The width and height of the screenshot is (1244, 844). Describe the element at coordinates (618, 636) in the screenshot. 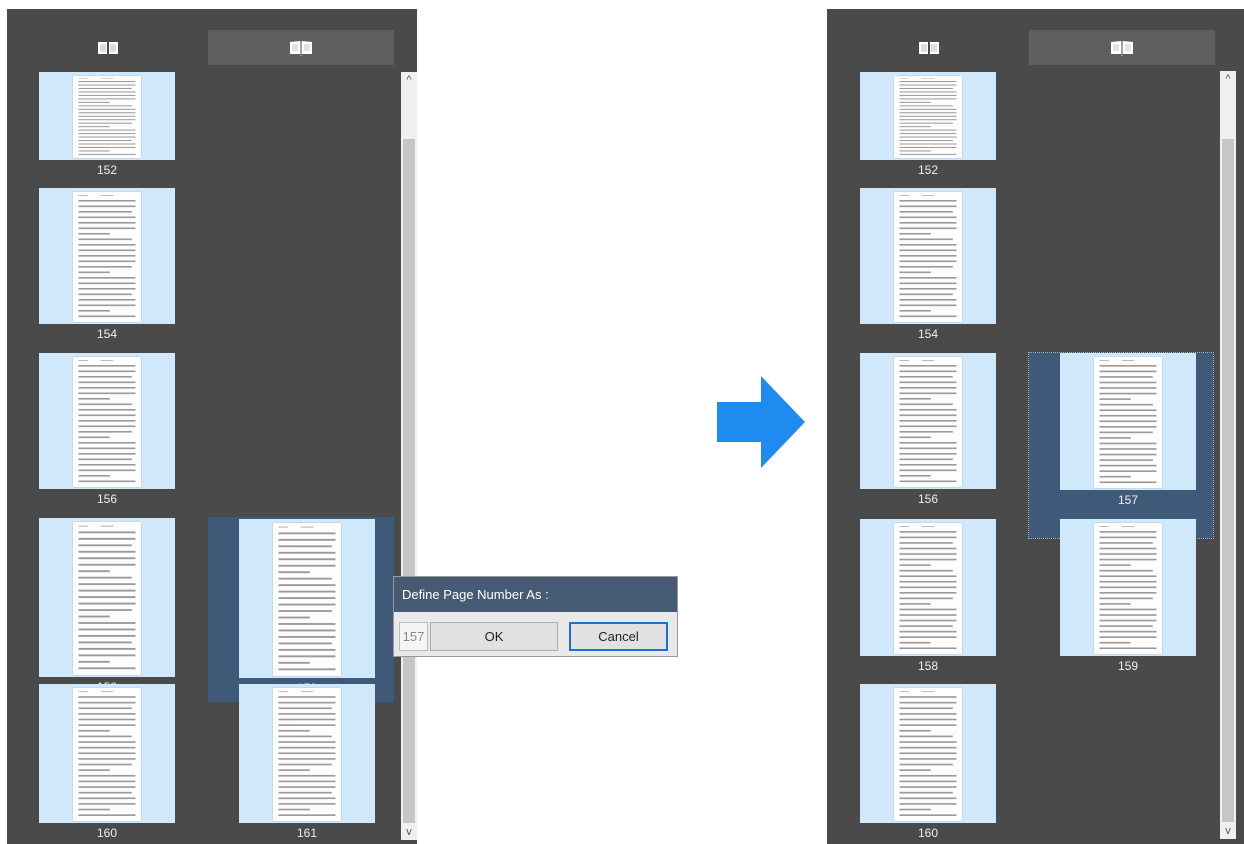

I see `cancel-button: Cancel` at that location.